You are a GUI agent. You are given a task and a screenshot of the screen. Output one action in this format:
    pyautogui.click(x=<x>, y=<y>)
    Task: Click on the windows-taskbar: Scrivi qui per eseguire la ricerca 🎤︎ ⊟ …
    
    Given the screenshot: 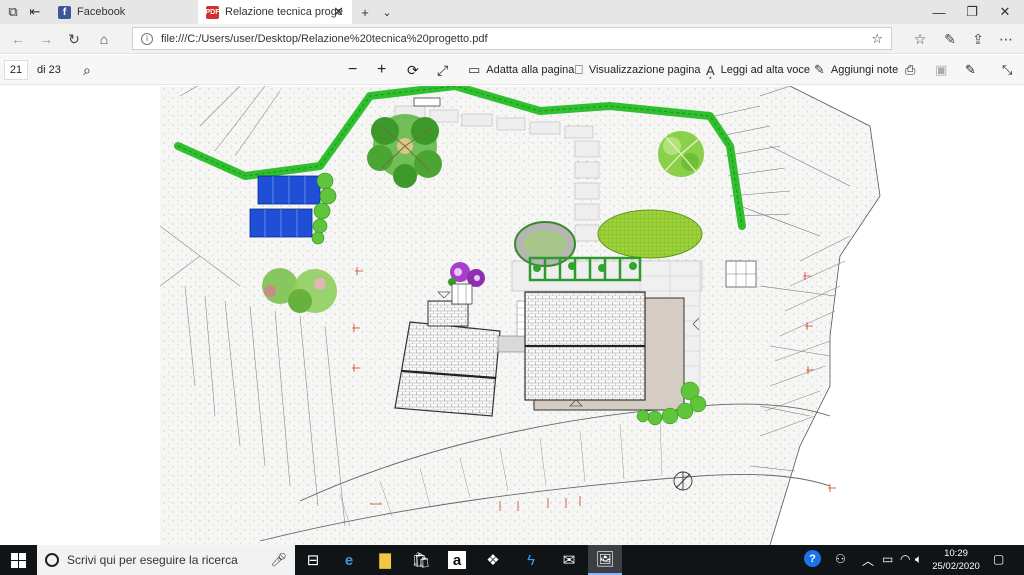 What is the action you would take?
    pyautogui.click(x=512, y=560)
    